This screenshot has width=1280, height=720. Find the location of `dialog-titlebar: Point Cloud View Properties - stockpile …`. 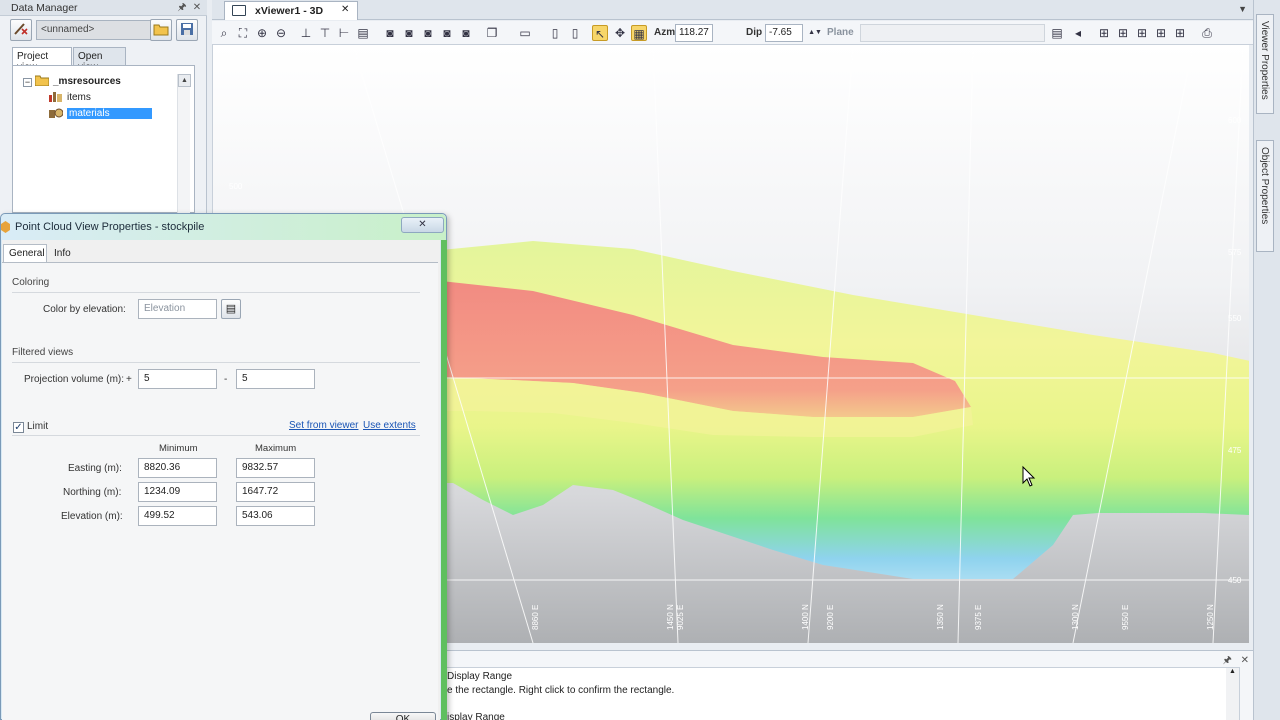

dialog-titlebar: Point Cloud View Properties - stockpile … is located at coordinates (223, 227).